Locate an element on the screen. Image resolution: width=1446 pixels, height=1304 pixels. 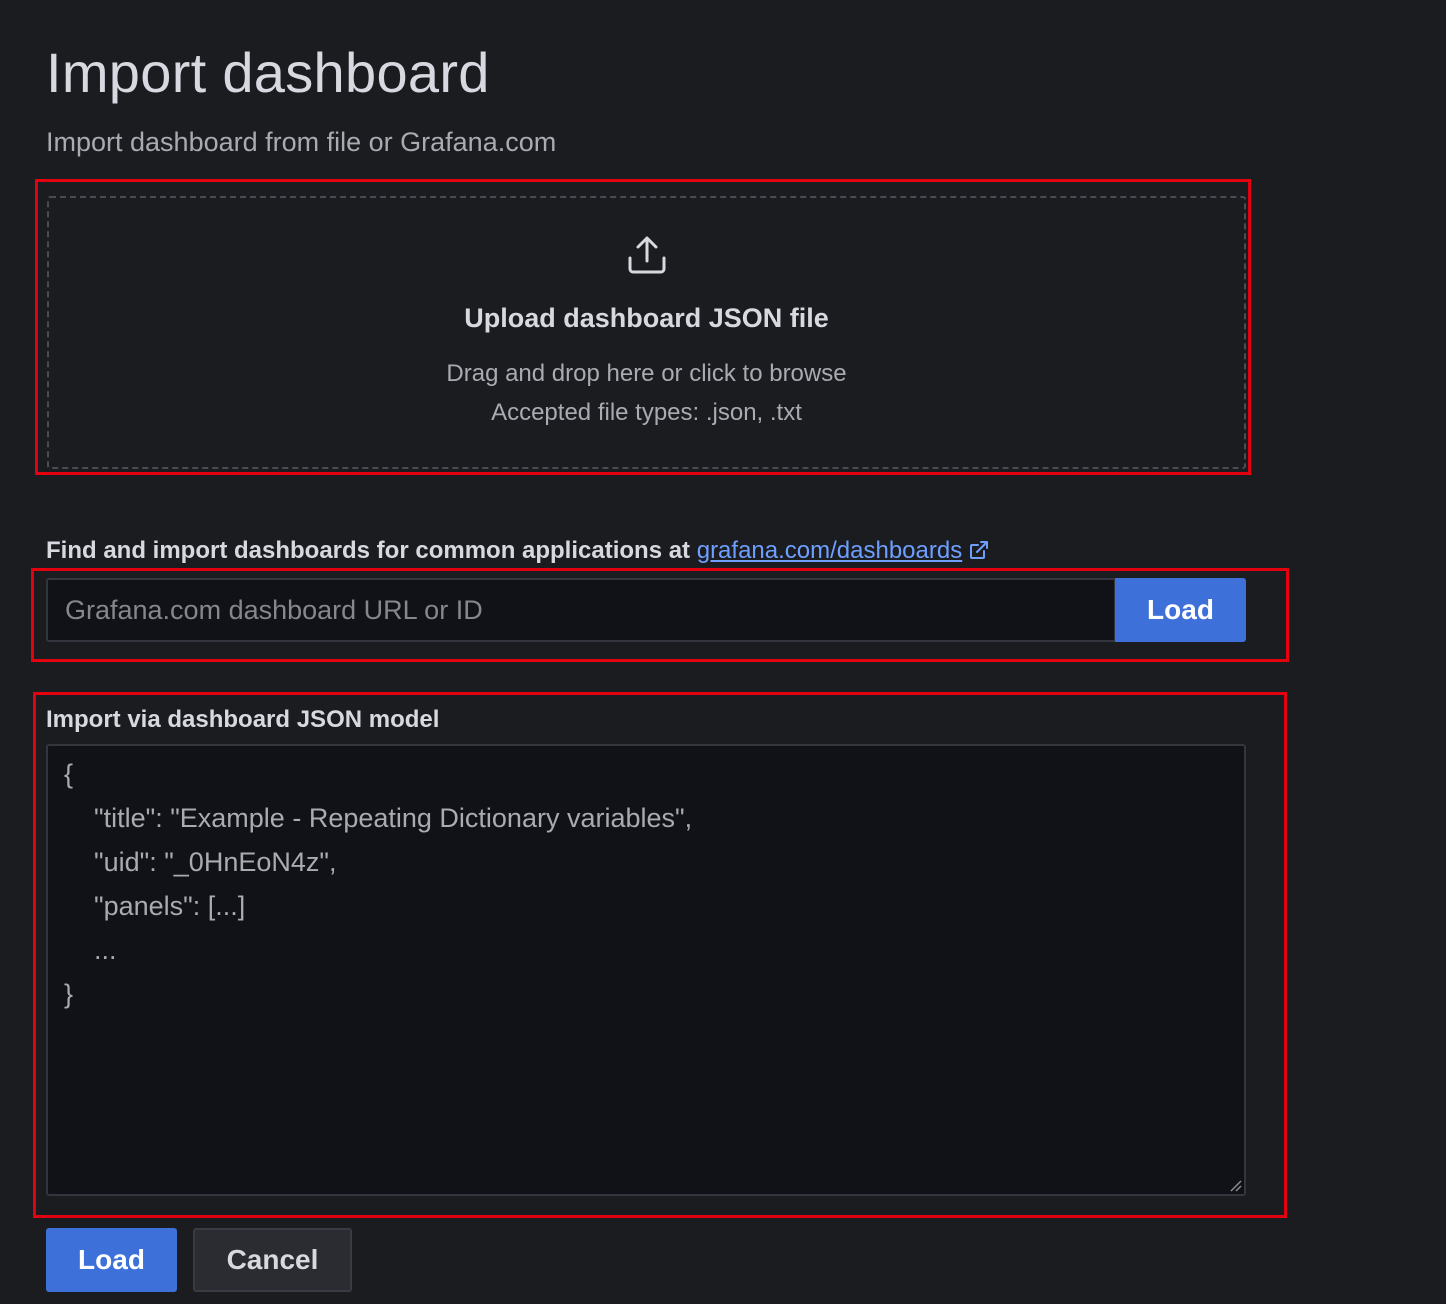
resize-handle-icon is located at coordinates (1235, 1185).